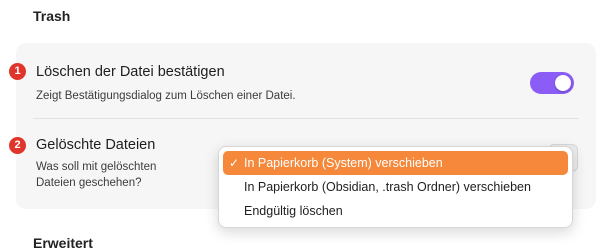 Image resolution: width=613 pixels, height=251 pixels. What do you see at coordinates (17, 145) in the screenshot?
I see `annotation-badge-2: 2` at bounding box center [17, 145].